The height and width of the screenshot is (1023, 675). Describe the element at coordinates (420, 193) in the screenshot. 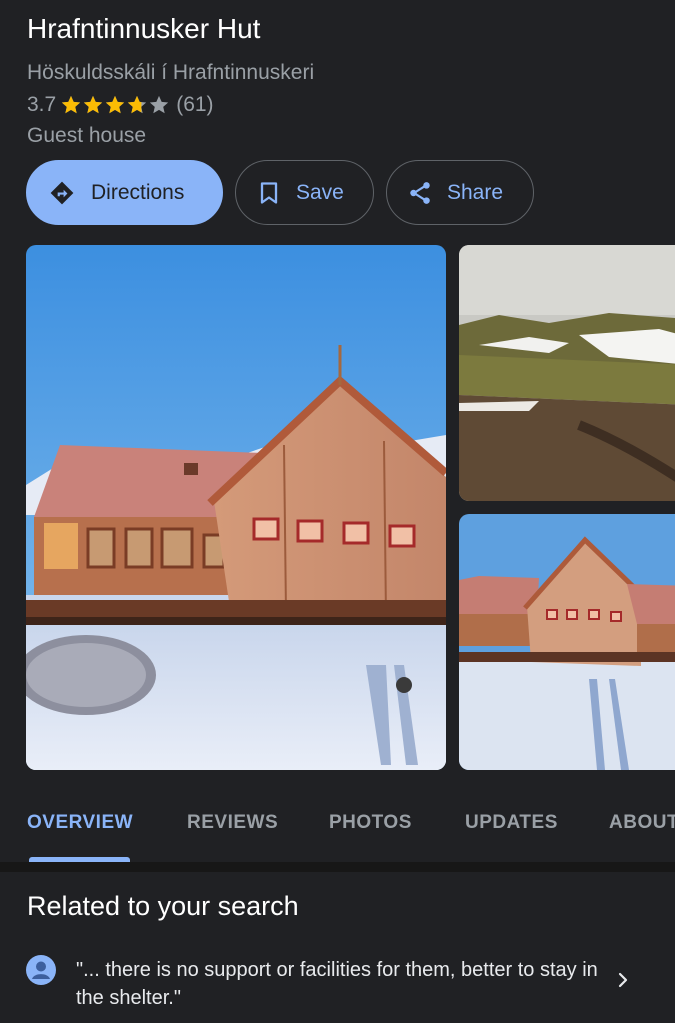

I see `share-icon` at that location.